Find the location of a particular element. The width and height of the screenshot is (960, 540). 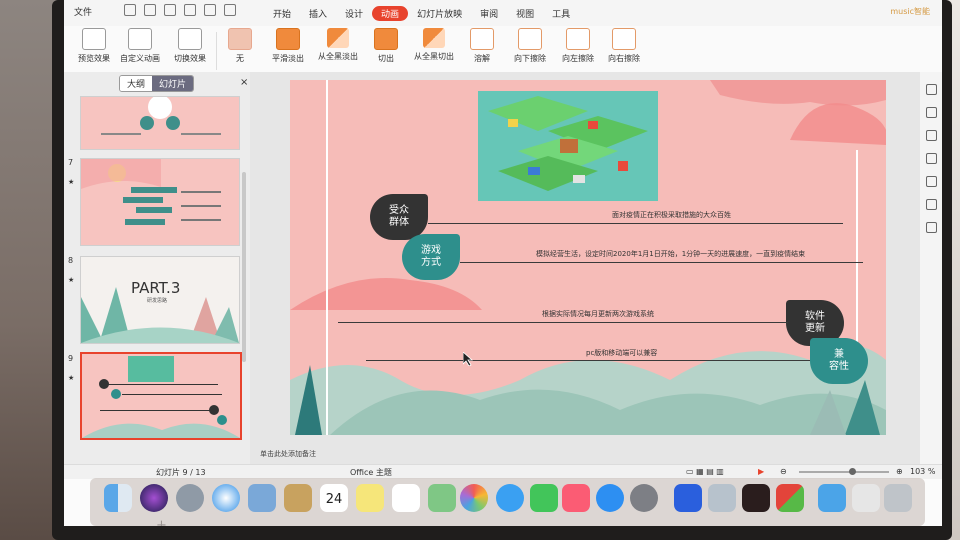

slide-thumbnail-9-selected is located at coordinates (161, 396).